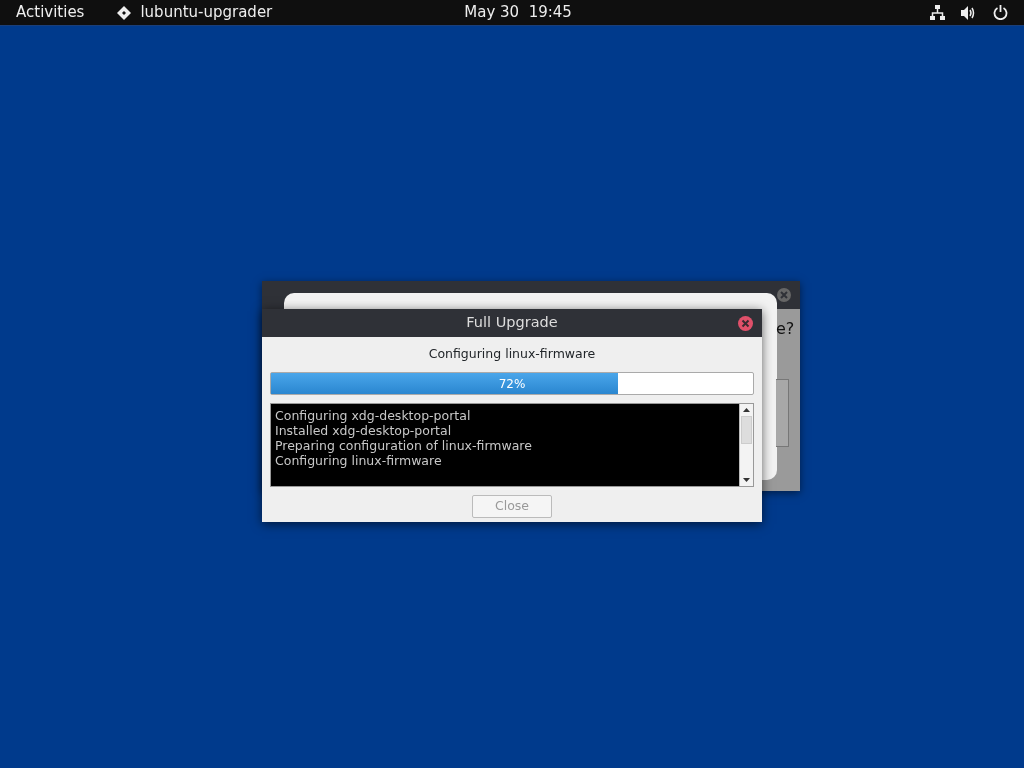 The image size is (1024, 768). Describe the element at coordinates (785, 329) in the screenshot. I see `dialog-text: e?` at that location.